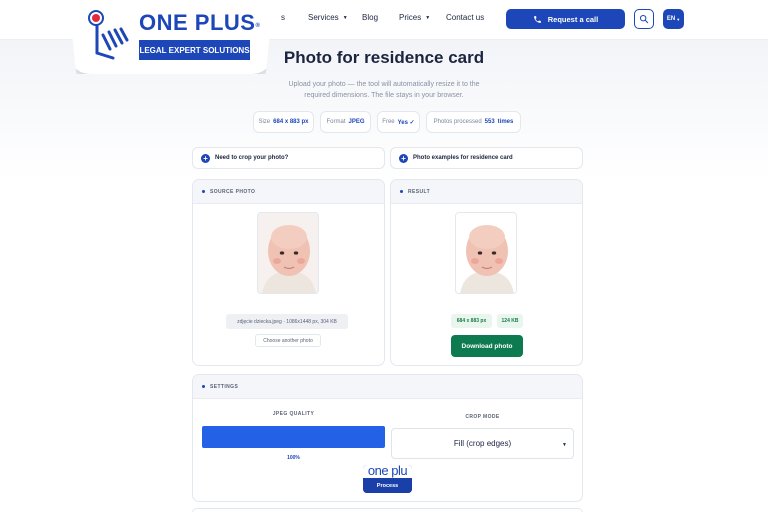 The width and height of the screenshot is (768, 512). What do you see at coordinates (323, 17) in the screenshot?
I see `nav-label: Services` at bounding box center [323, 17].